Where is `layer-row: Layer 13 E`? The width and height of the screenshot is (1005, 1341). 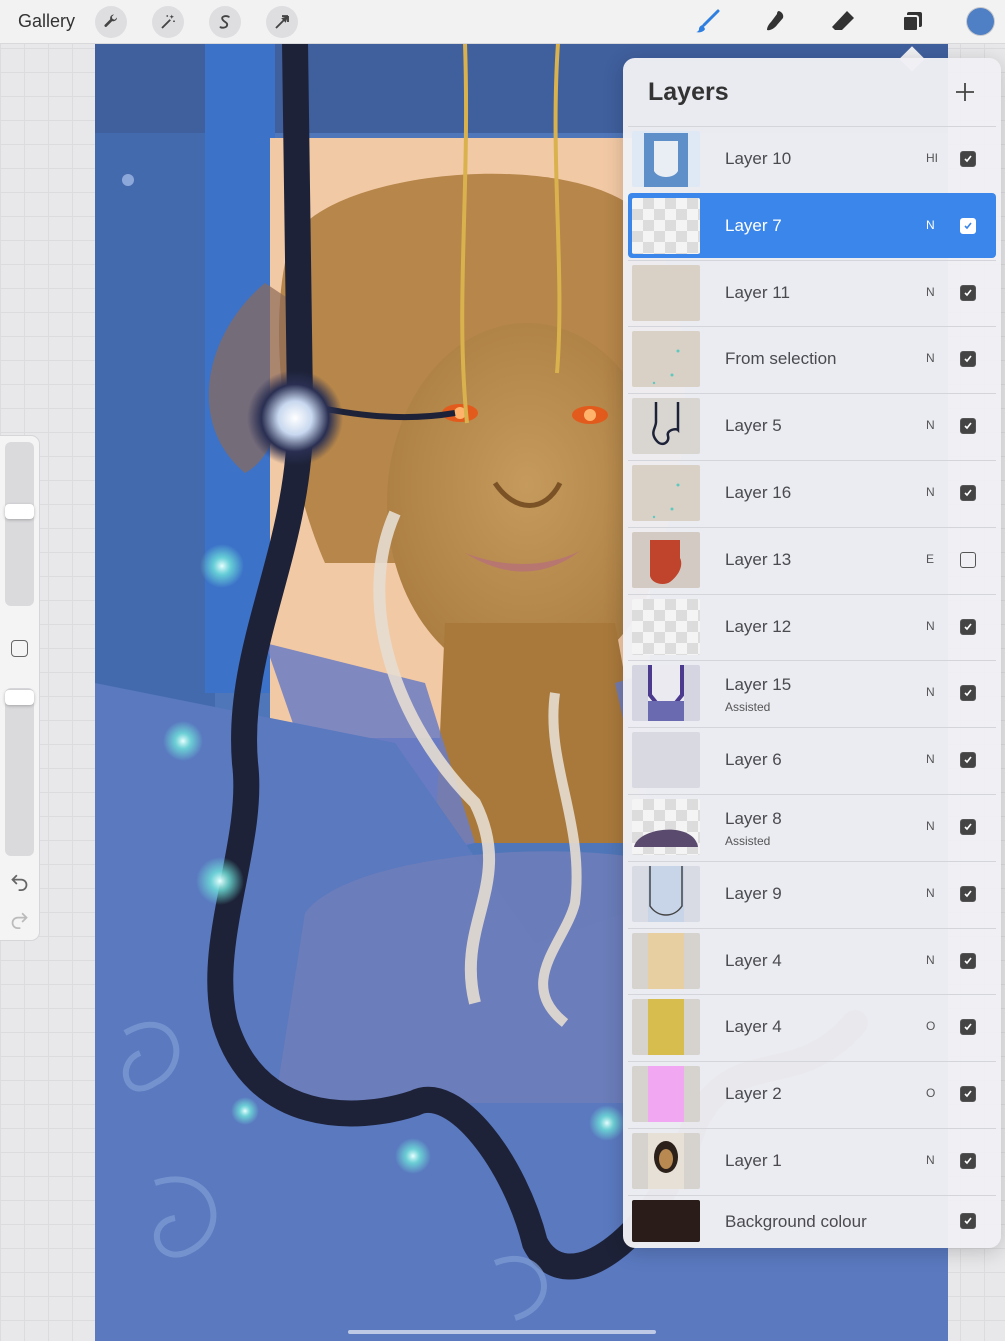 layer-row: Layer 13 E is located at coordinates (812, 559).